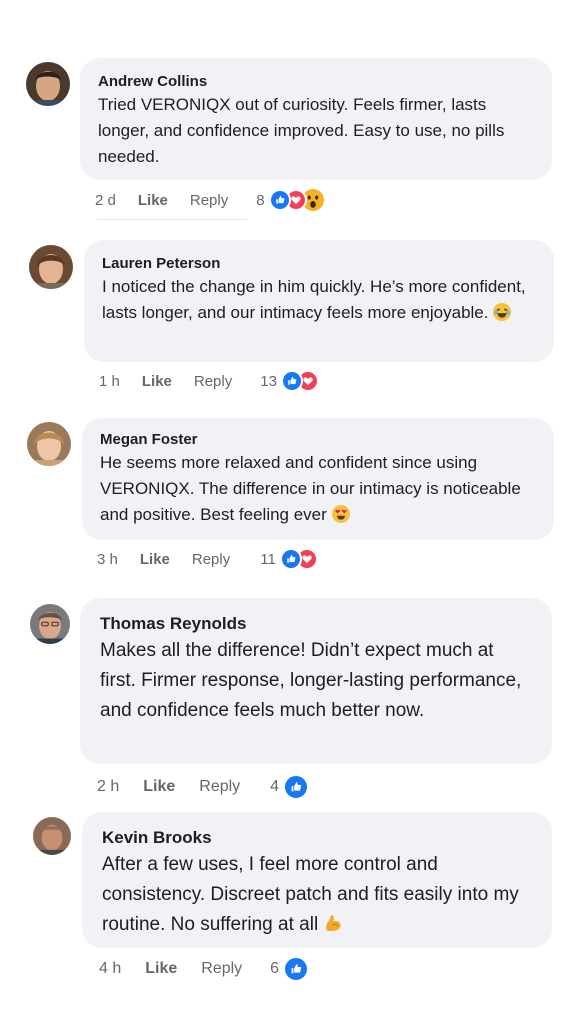  Describe the element at coordinates (333, 923) in the screenshot. I see `flexed-biceps-emoji-icon` at that location.